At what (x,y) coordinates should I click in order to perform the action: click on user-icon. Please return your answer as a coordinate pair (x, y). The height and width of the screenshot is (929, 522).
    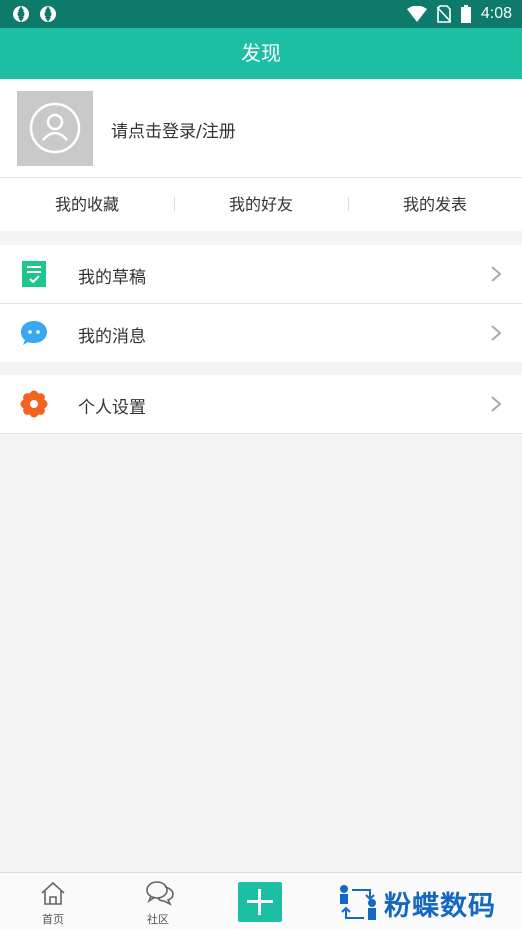
    Looking at the image, I should click on (55, 128).